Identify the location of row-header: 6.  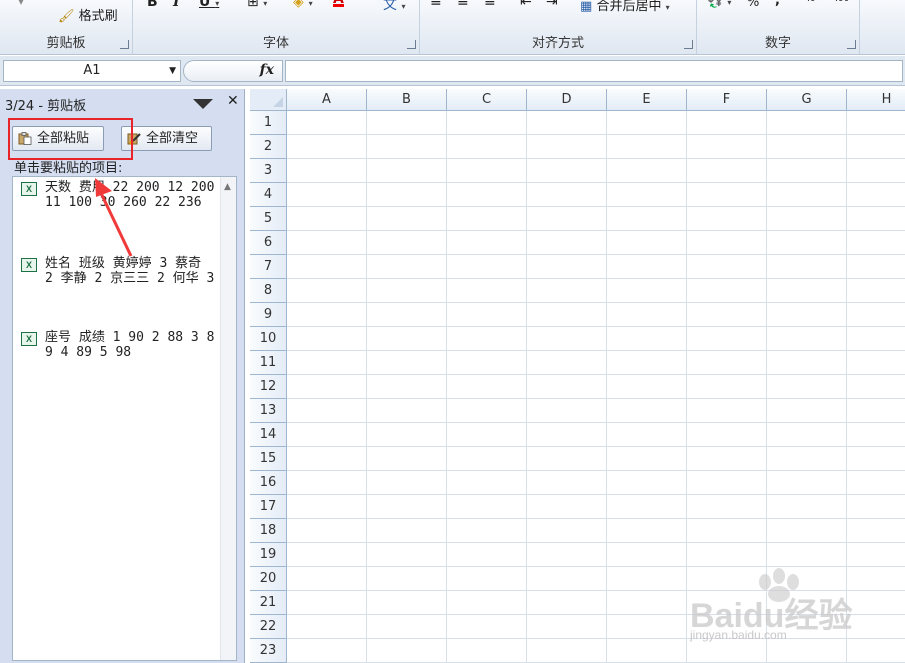
(268, 243).